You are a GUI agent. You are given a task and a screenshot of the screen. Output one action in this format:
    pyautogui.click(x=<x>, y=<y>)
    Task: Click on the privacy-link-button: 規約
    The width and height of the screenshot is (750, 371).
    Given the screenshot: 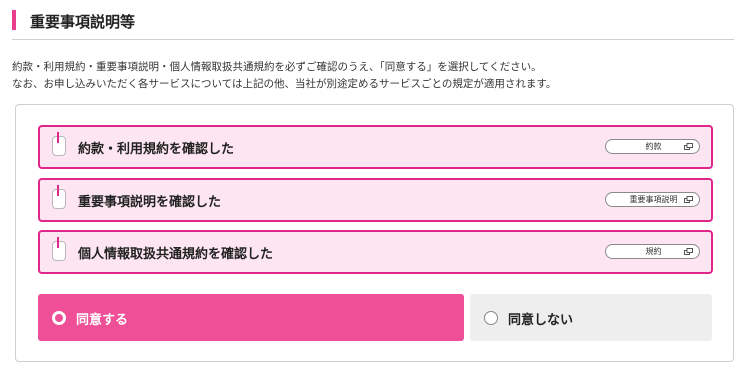 What is the action you would take?
    pyautogui.click(x=652, y=251)
    